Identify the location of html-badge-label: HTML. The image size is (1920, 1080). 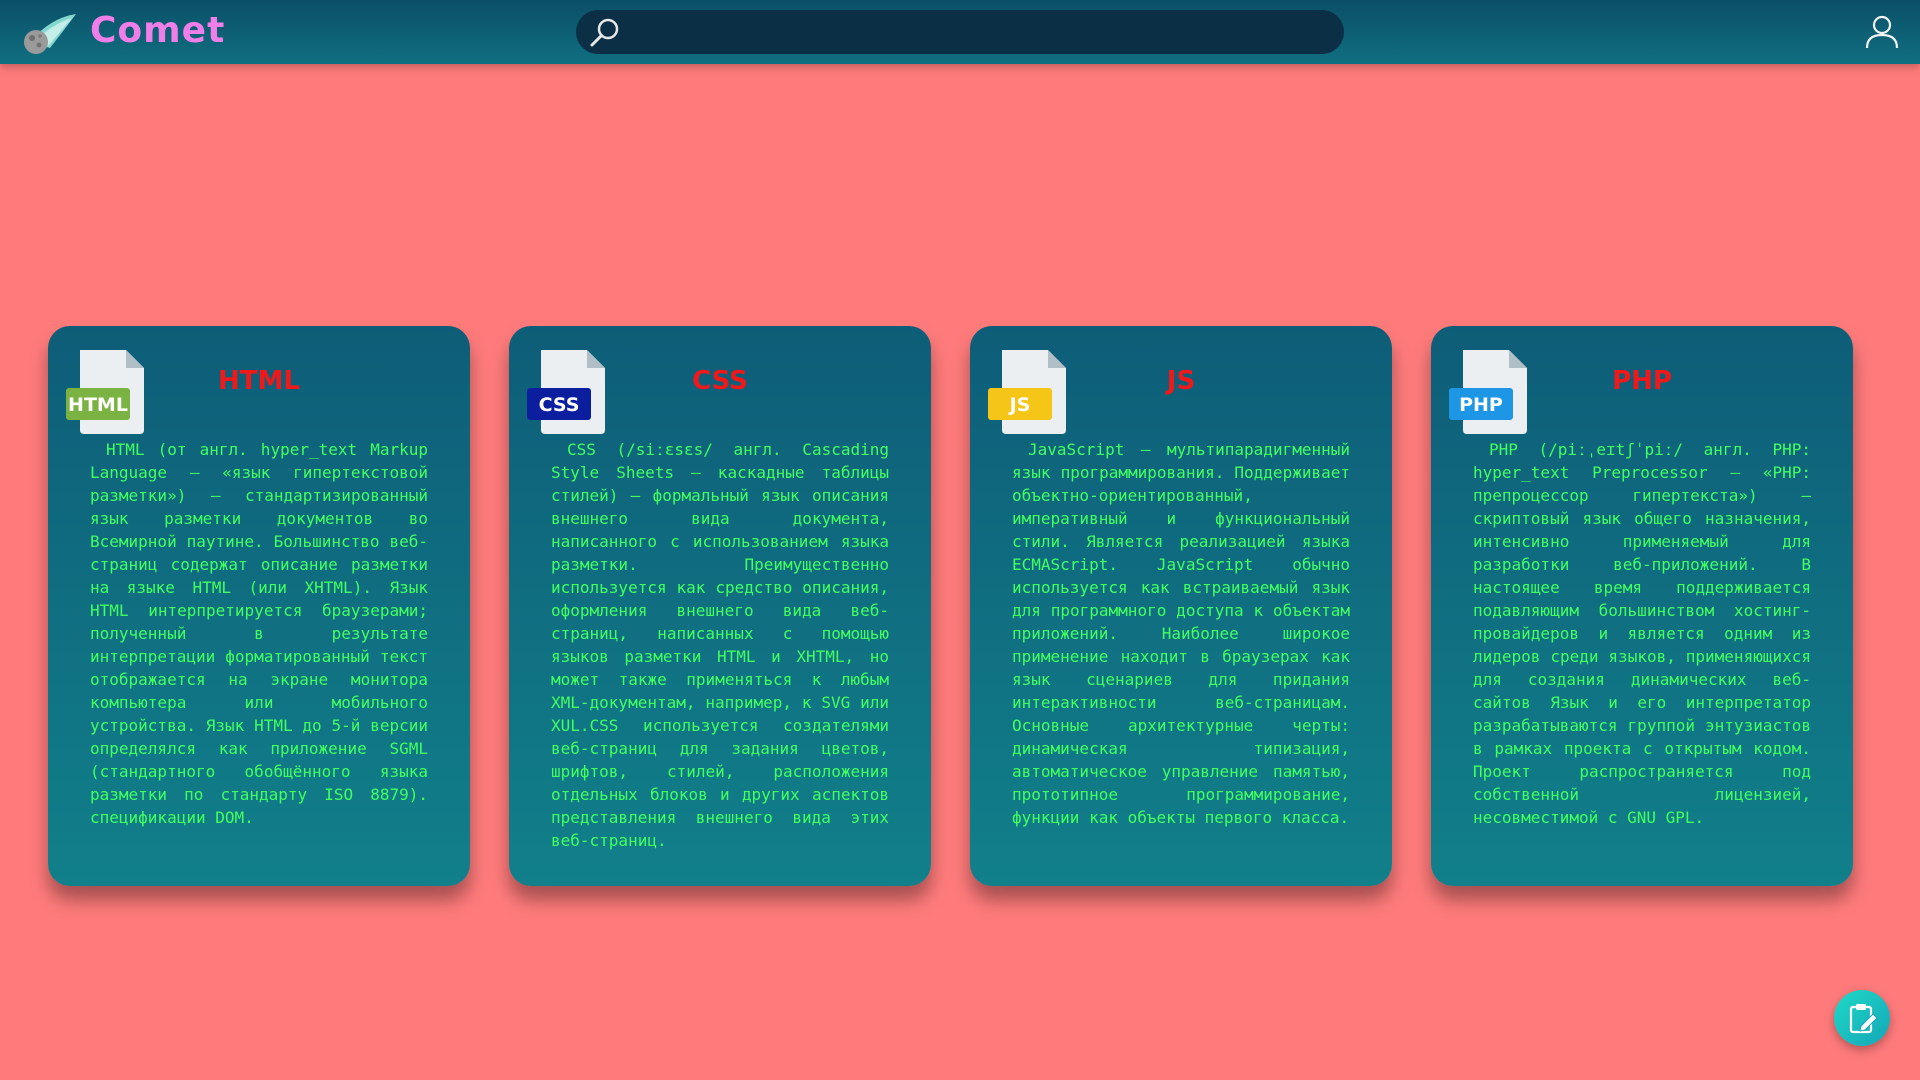
(98, 405).